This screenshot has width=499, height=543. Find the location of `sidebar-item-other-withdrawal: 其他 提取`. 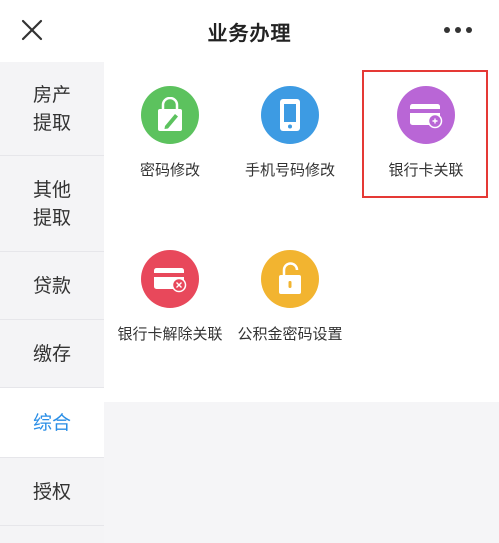

sidebar-item-other-withdrawal: 其他 提取 is located at coordinates (52, 204).